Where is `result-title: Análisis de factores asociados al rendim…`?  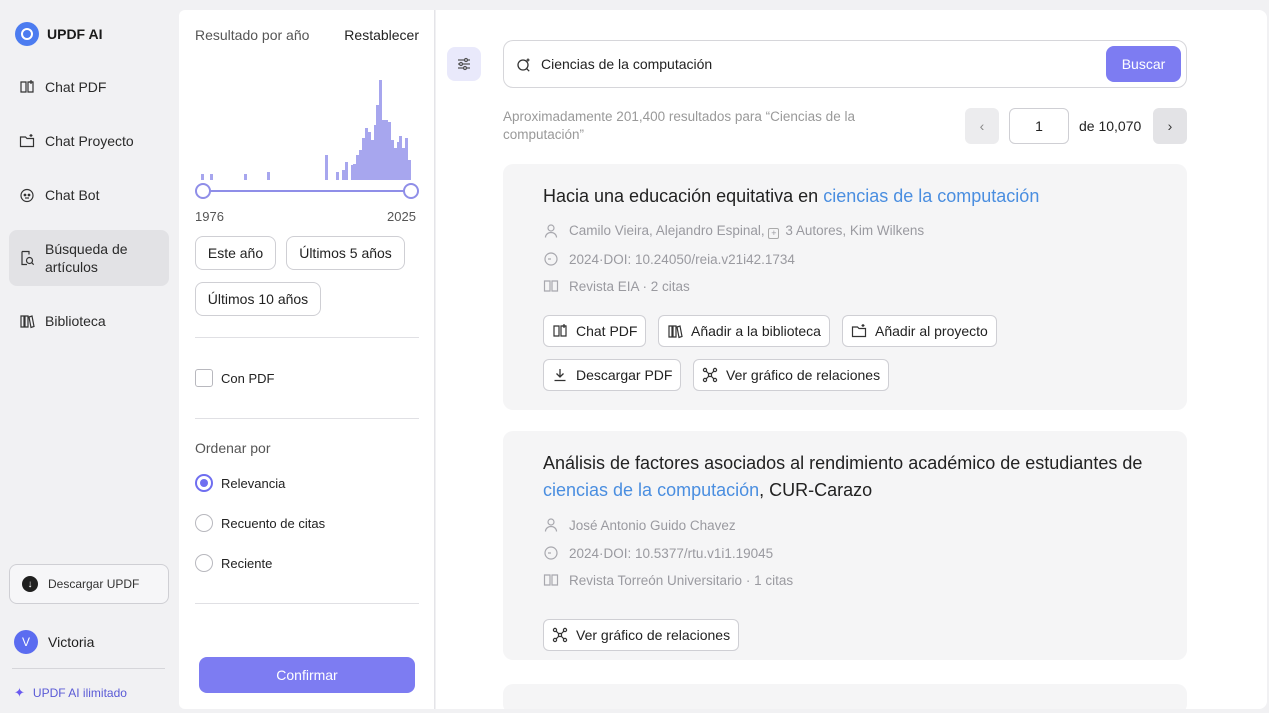 result-title: Análisis de factores asociados al rendim… is located at coordinates (848, 477).